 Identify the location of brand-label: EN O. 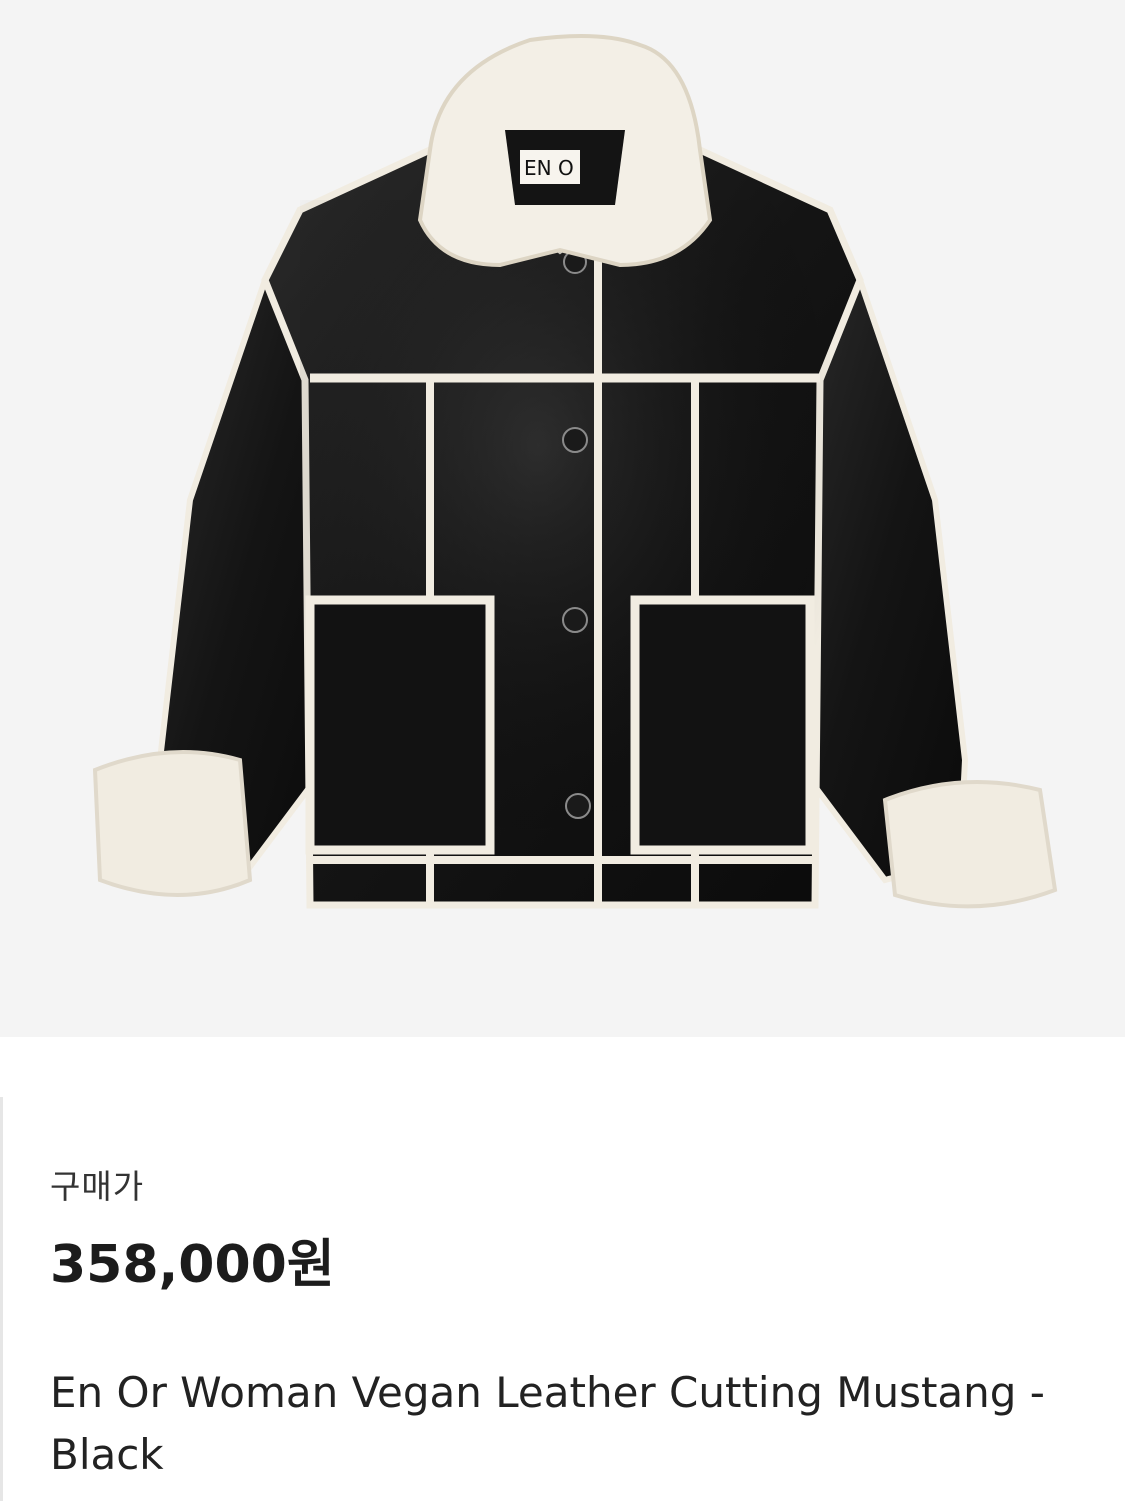
(549, 168).